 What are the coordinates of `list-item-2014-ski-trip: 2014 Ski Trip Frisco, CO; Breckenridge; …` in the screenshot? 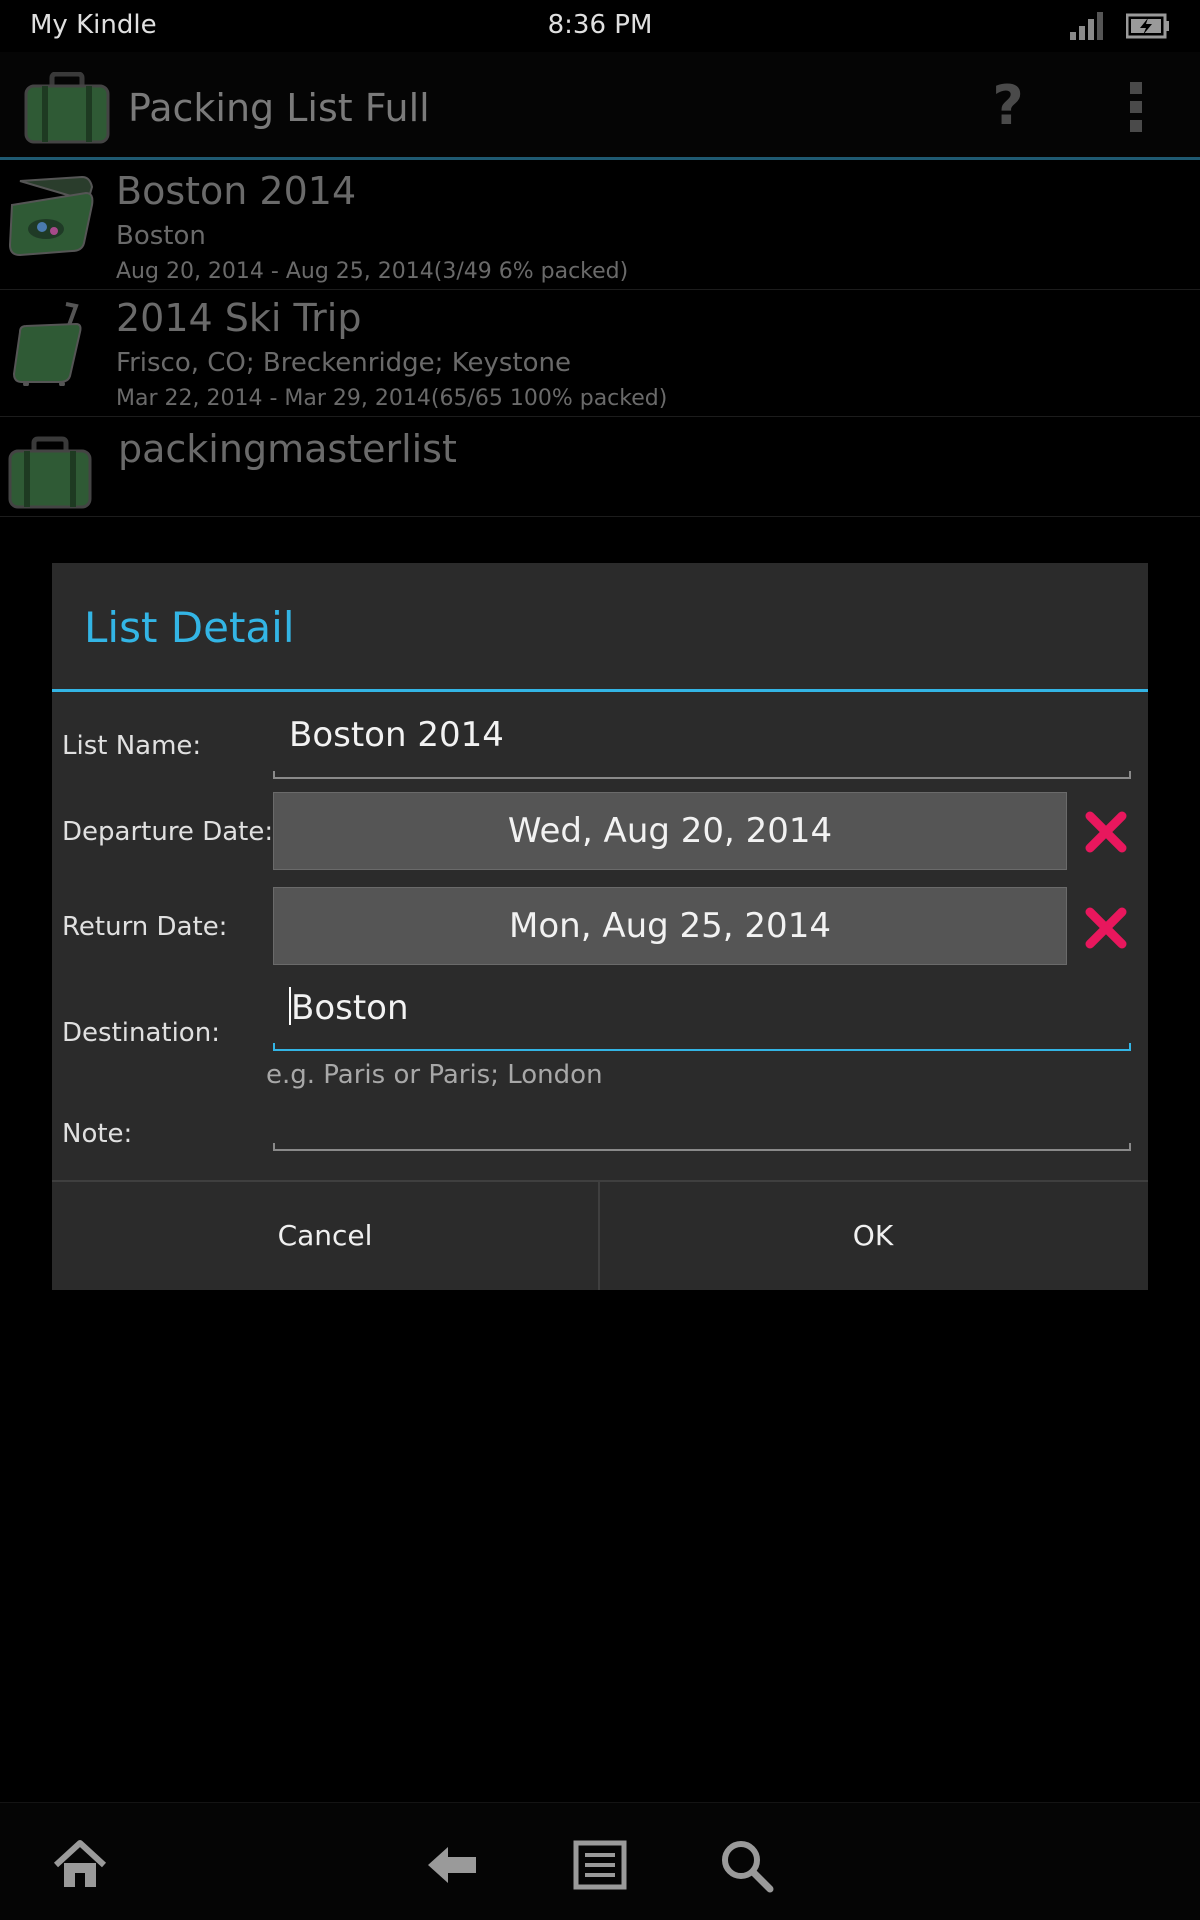 It's located at (600, 353).